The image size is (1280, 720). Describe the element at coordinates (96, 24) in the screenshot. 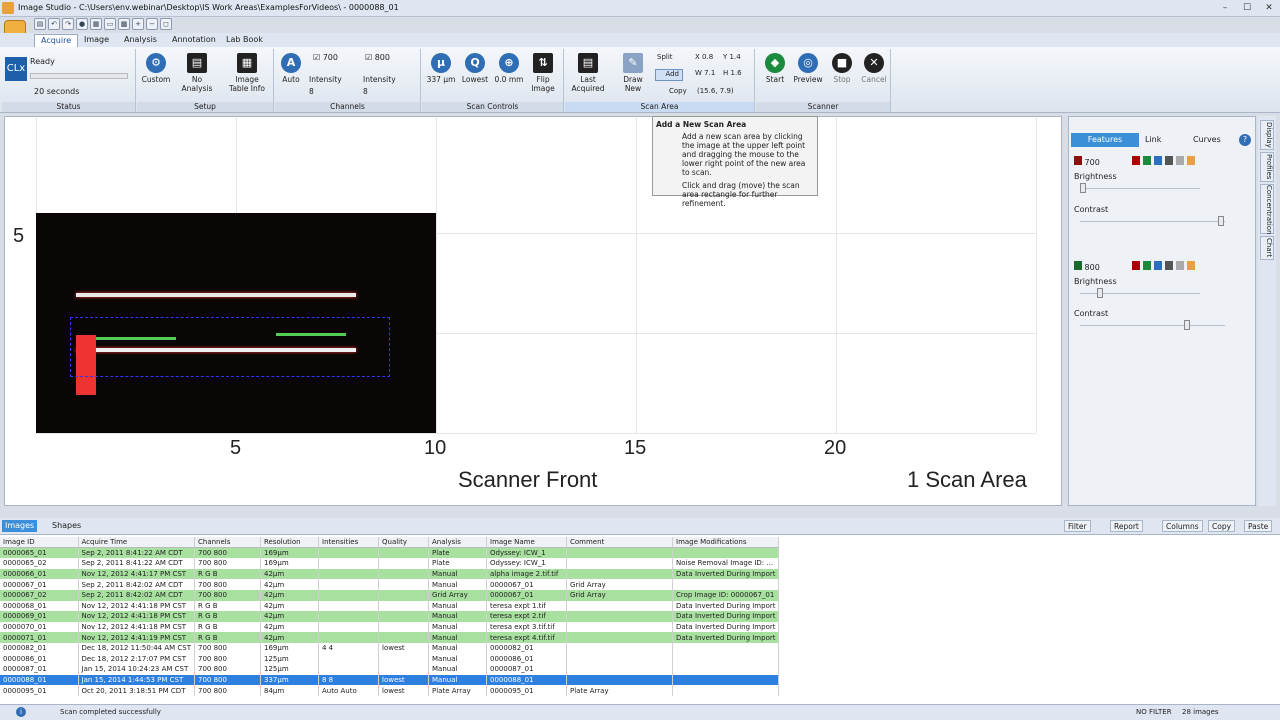

I see `view-icon: ▦` at that location.